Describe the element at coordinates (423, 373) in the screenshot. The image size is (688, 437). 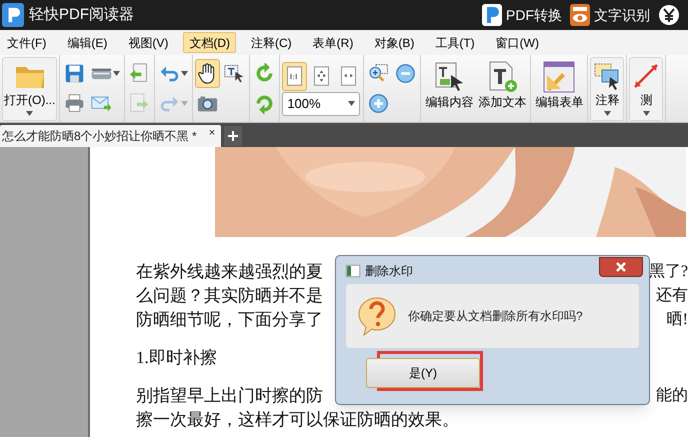
I see `yes-button: 是(Y)` at that location.